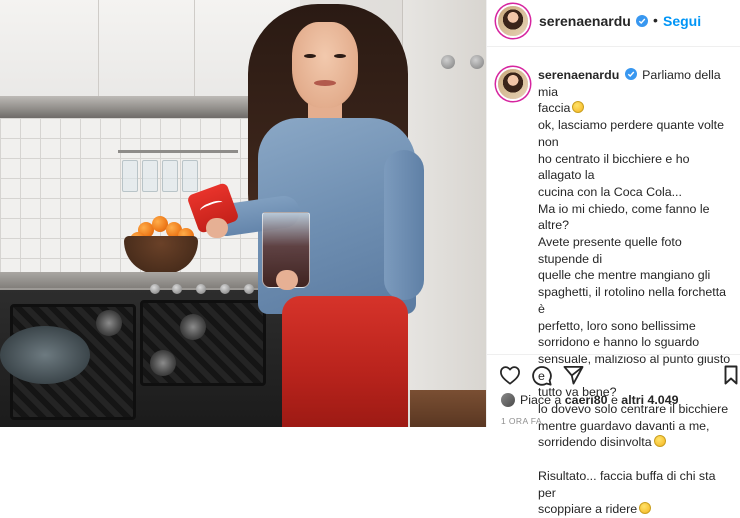 This screenshot has width=740, height=518. What do you see at coordinates (578, 75) in the screenshot?
I see `caption-username: serenaenardu` at bounding box center [578, 75].